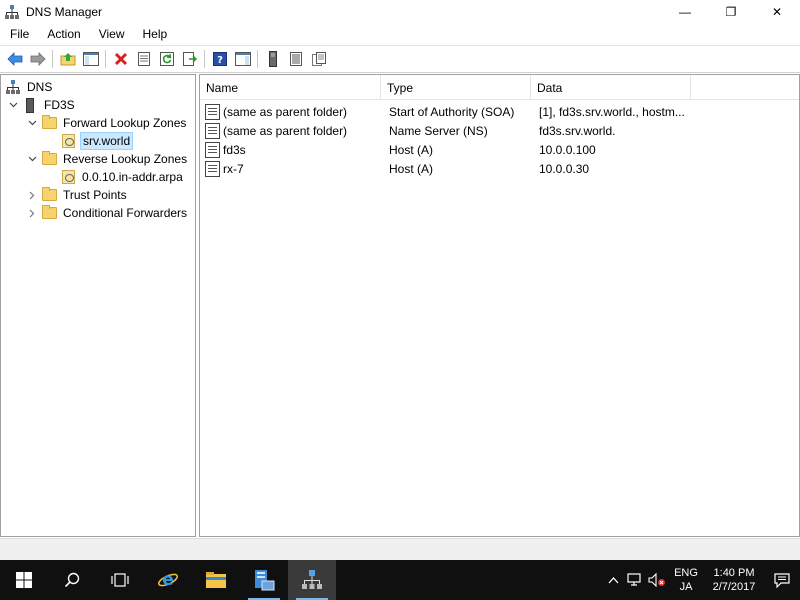  What do you see at coordinates (499, 168) in the screenshot?
I see `list-item: rx-7 Host (A) 10.0.0.30` at bounding box center [499, 168].